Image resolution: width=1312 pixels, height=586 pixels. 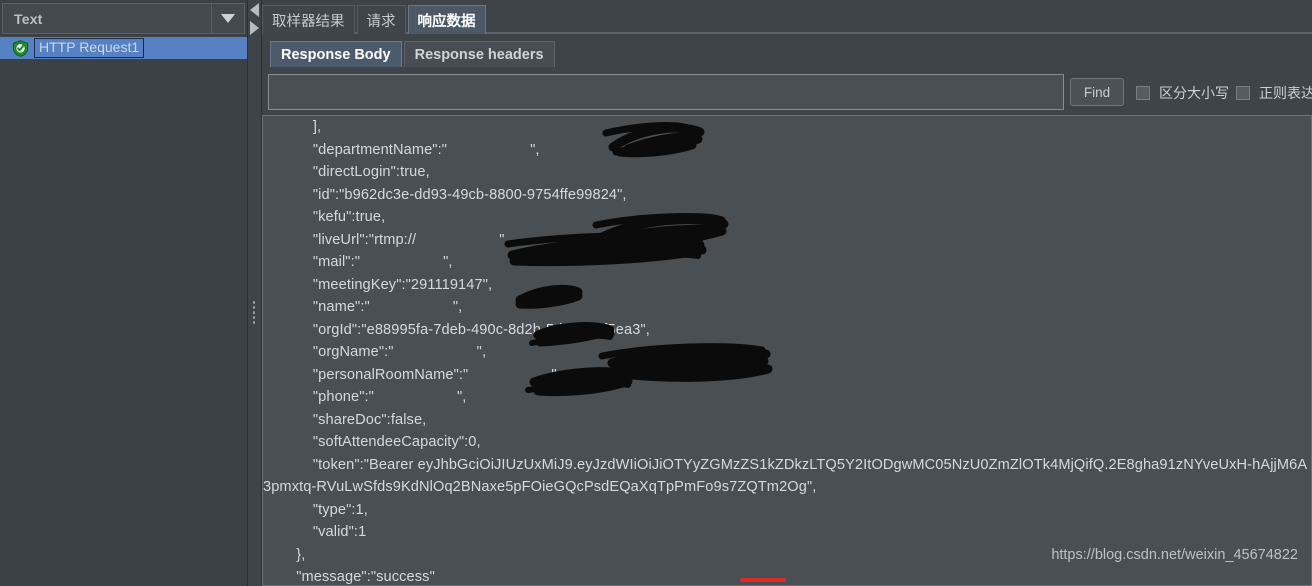 I want to click on tree-item-label: HTTP Request1, so click(x=89, y=48).